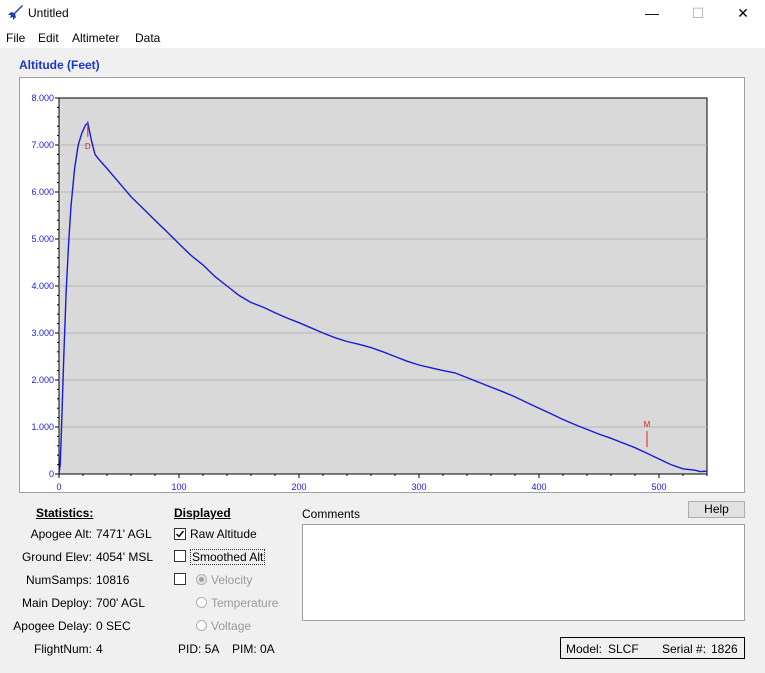 The width and height of the screenshot is (765, 673). Describe the element at coordinates (202, 513) in the screenshot. I see `displayed-header: Displayed` at that location.